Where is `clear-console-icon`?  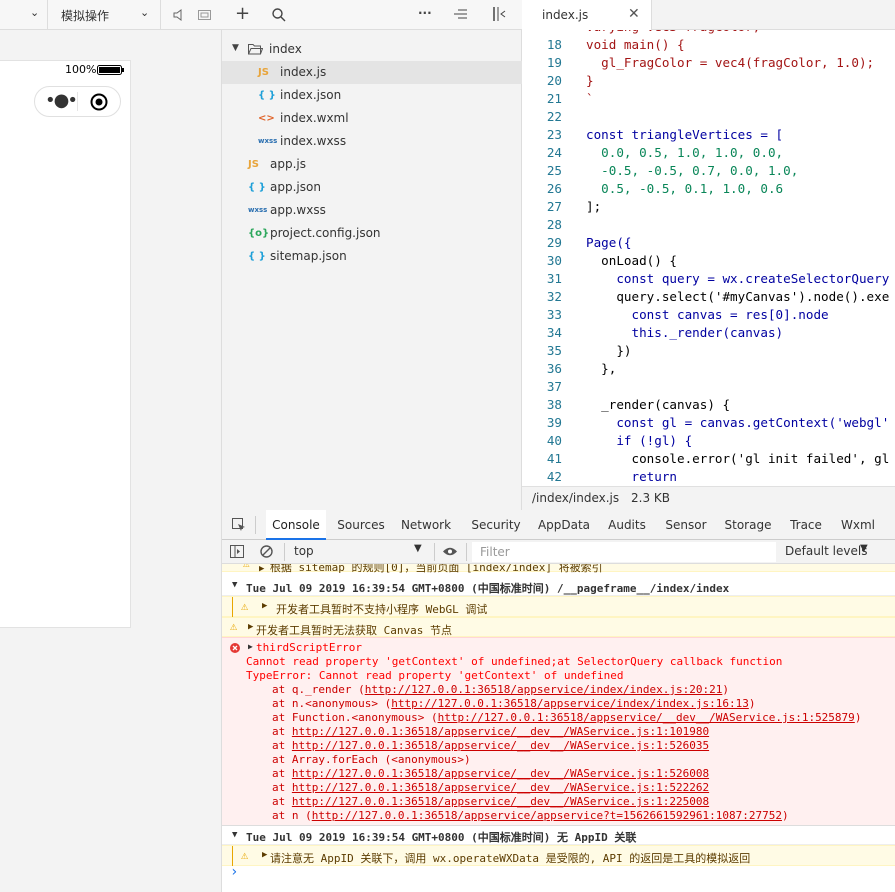
clear-console-icon is located at coordinates (266, 551).